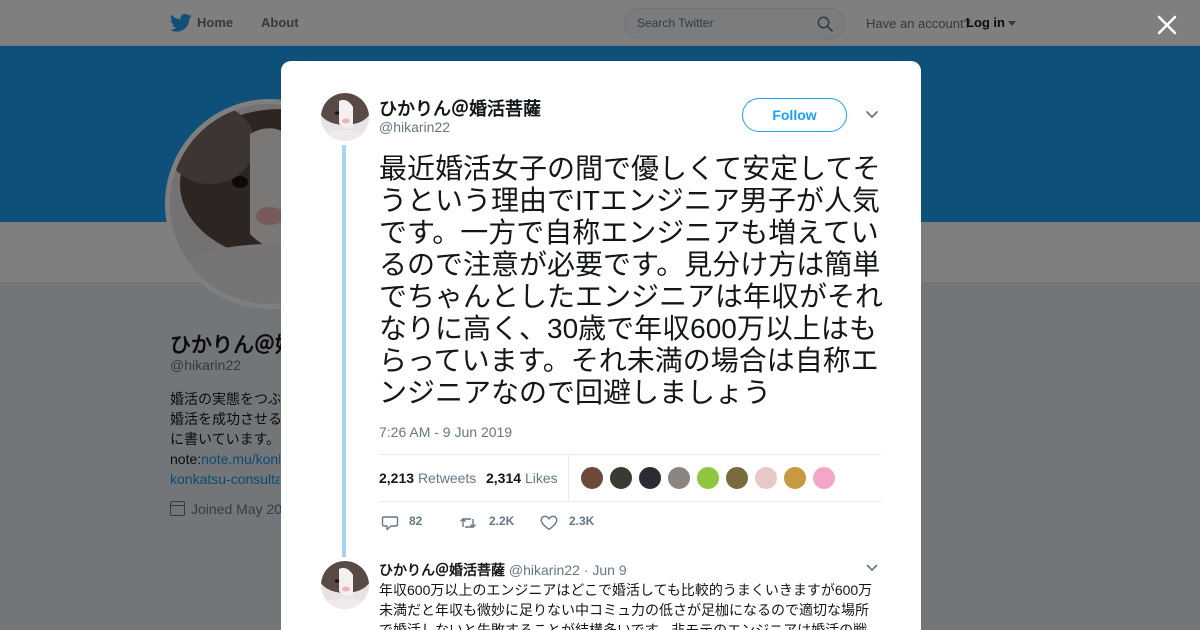 The width and height of the screenshot is (1200, 630). What do you see at coordinates (390, 523) in the screenshot?
I see `reply-icon` at bounding box center [390, 523].